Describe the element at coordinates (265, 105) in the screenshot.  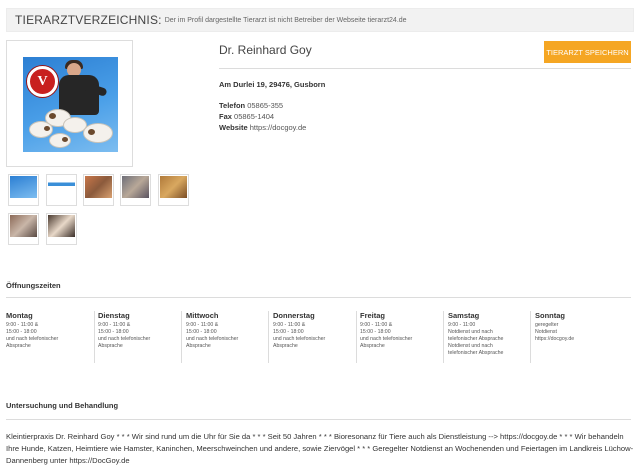
I see `phone-value: 05865-355` at that location.